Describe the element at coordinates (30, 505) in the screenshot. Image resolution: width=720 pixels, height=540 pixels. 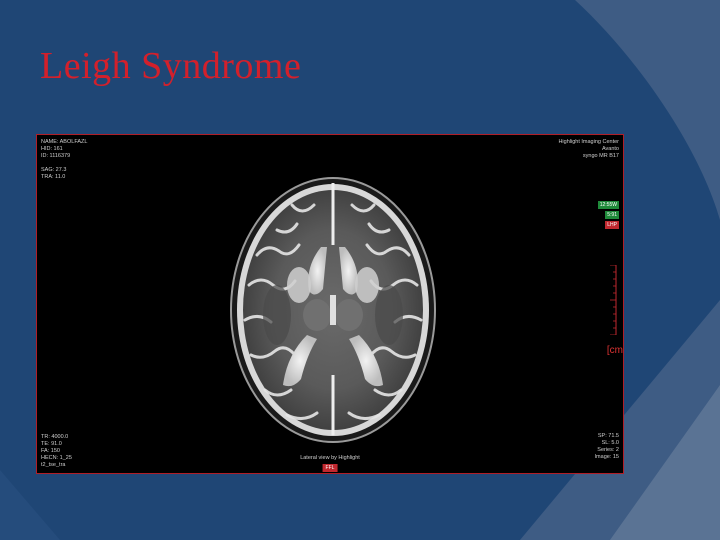
I see `bottom-left-wedge` at that location.